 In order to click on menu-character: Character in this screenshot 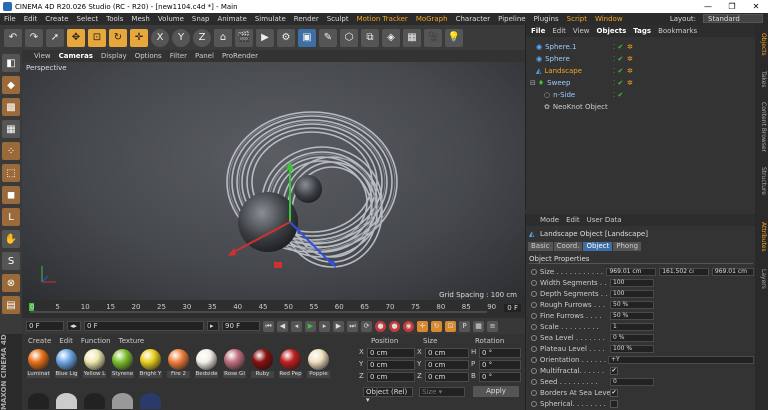, I will do `click(473, 19)`.